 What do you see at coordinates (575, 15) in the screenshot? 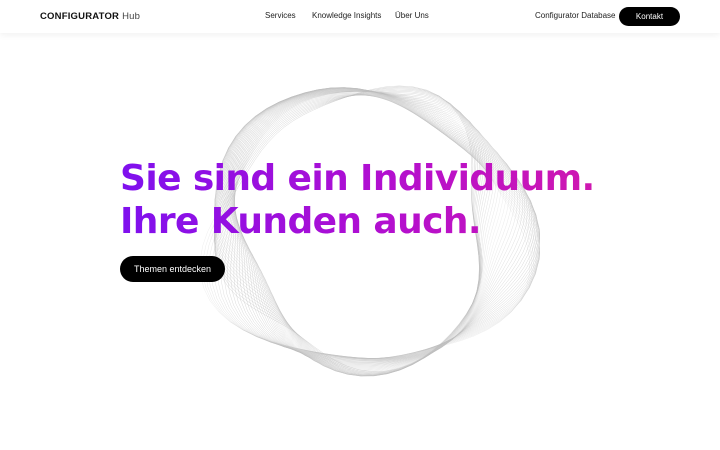
I see `nav-link-configurator-database: Configurator Database` at bounding box center [575, 15].